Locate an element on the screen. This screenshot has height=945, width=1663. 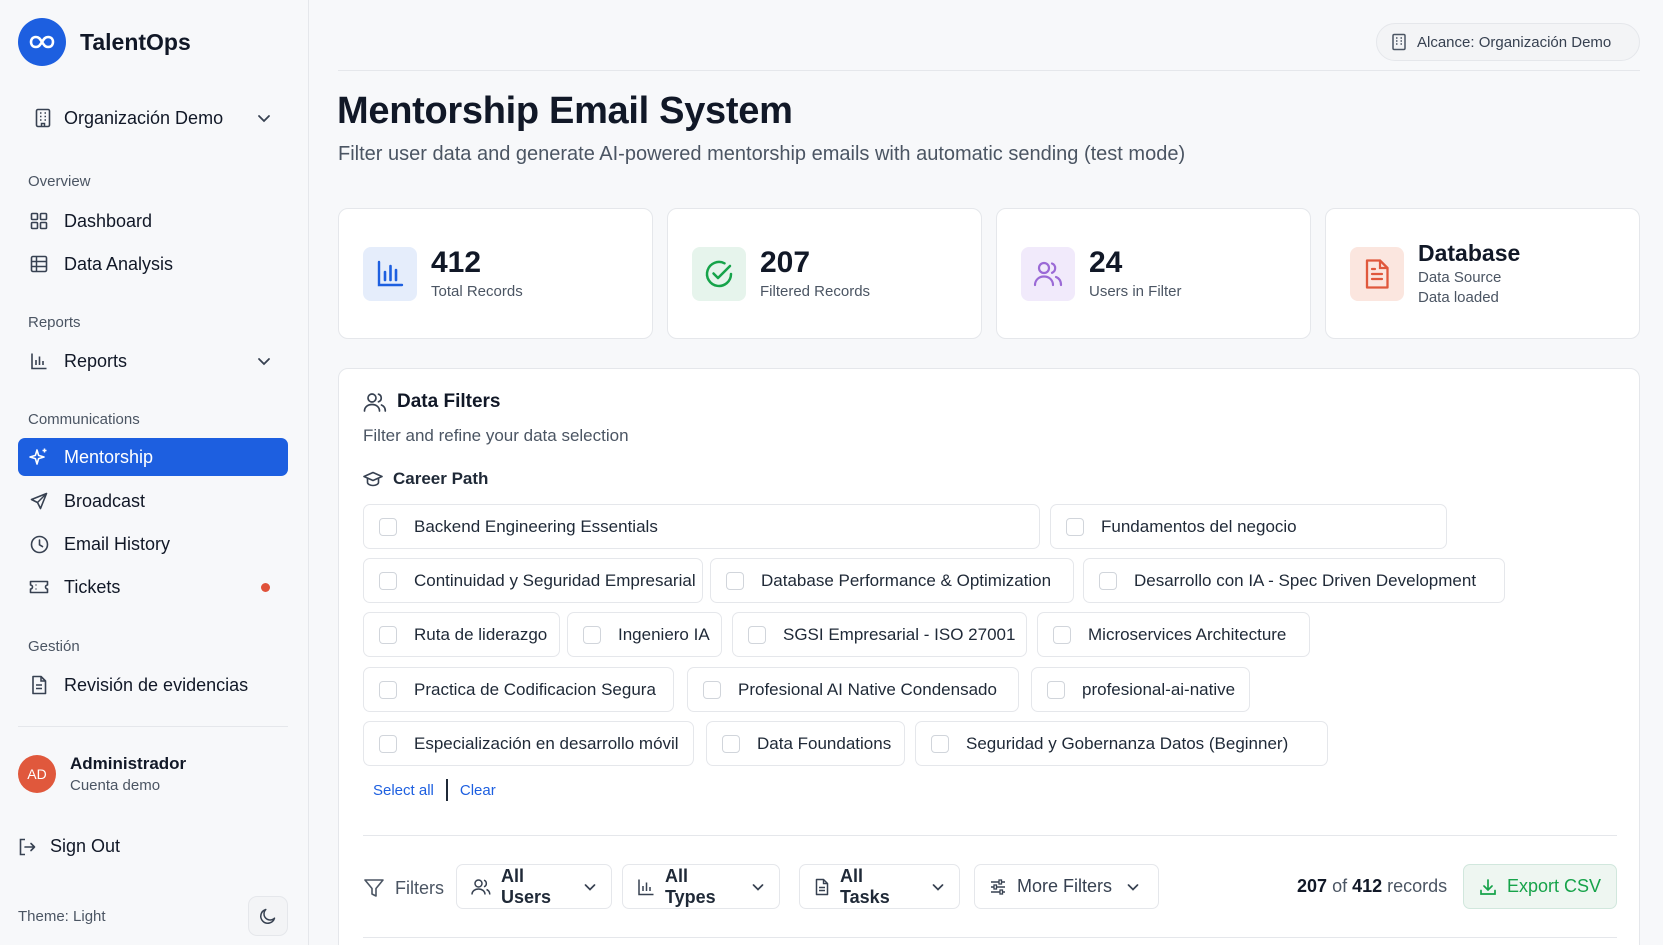
sidebar-item-mentorship: Mentorship is located at coordinates (153, 457).